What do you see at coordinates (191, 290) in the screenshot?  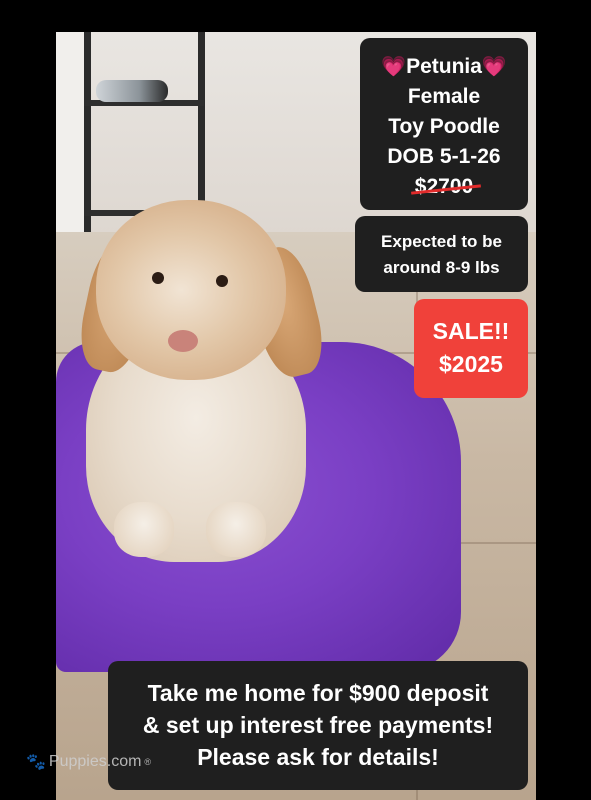 I see `puppy-head` at bounding box center [191, 290].